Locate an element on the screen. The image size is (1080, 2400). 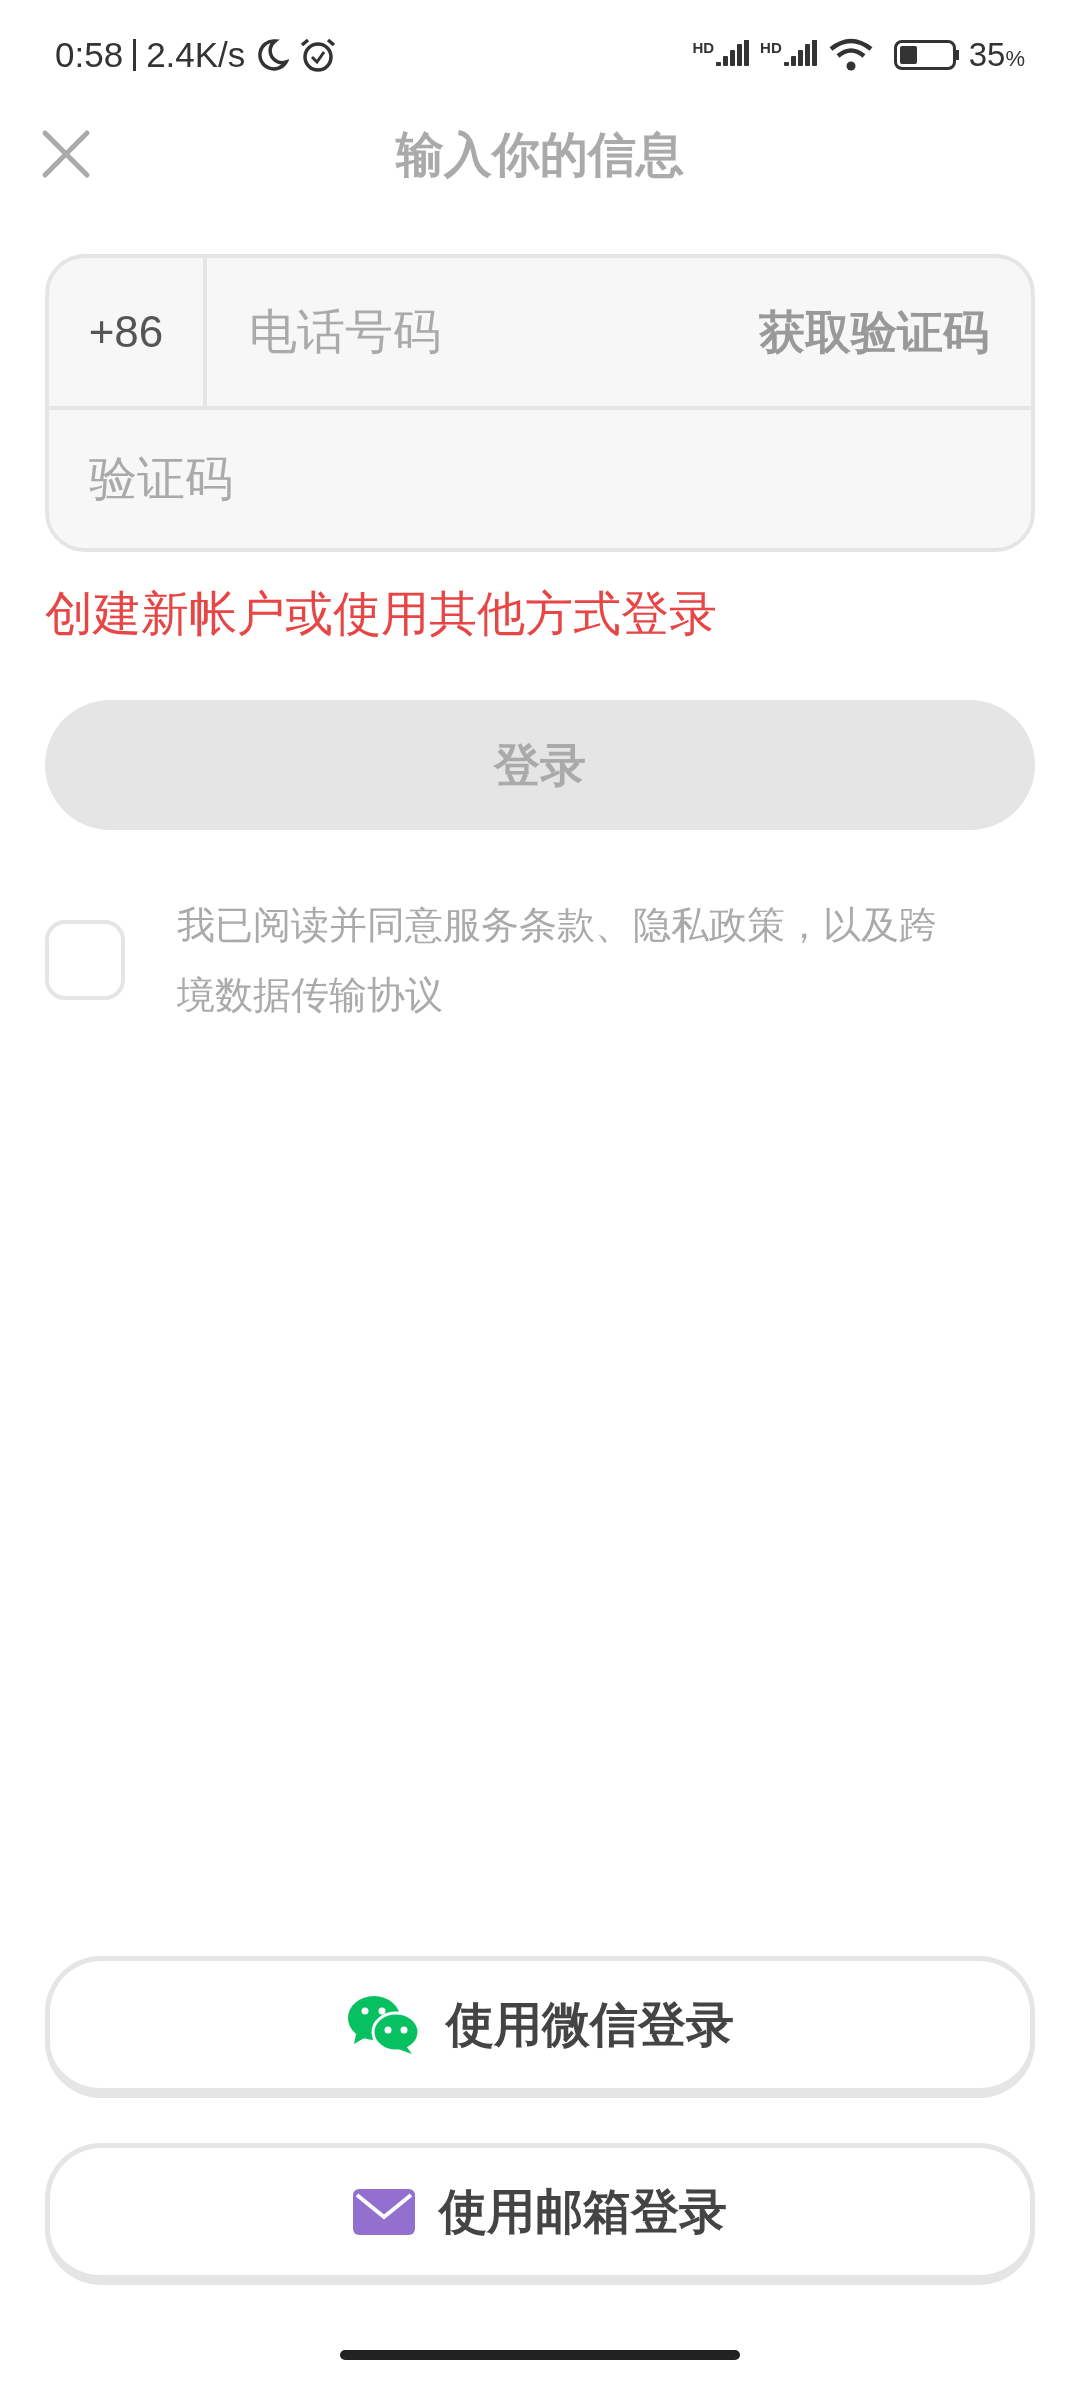
agreement-text: 我已阅读并同意服务条款、隐私政策，以及跨境数据传输协议 is located at coordinates (557, 960).